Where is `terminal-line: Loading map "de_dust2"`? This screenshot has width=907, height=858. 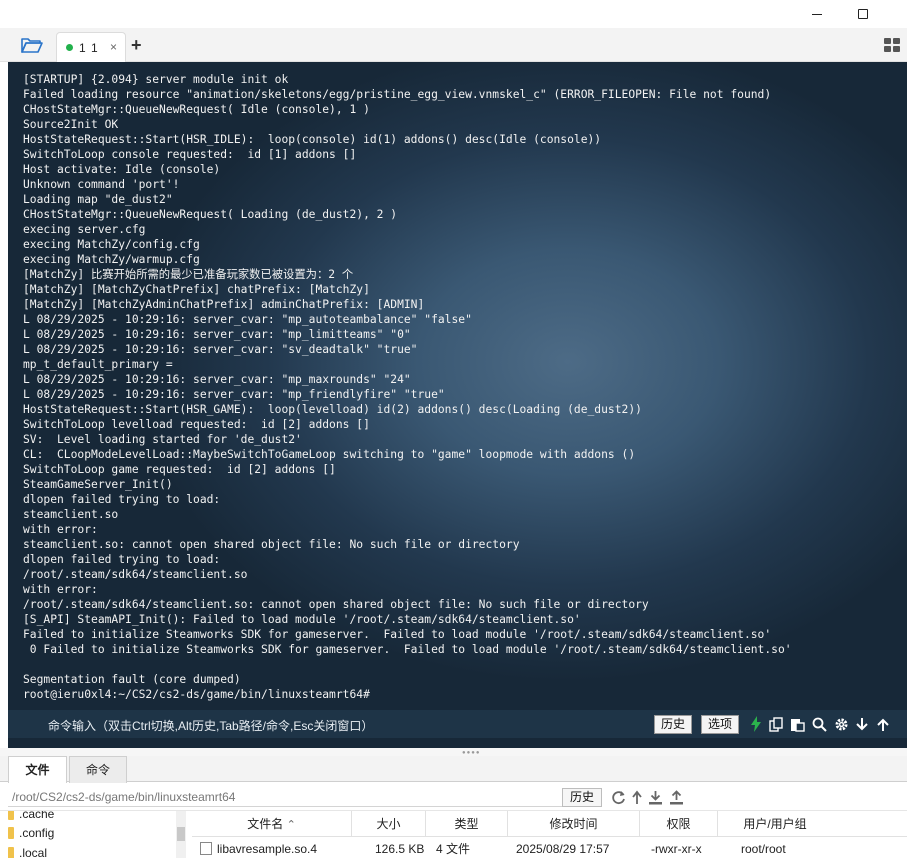 terminal-line: Loading map "de_dust2" is located at coordinates (98, 199).